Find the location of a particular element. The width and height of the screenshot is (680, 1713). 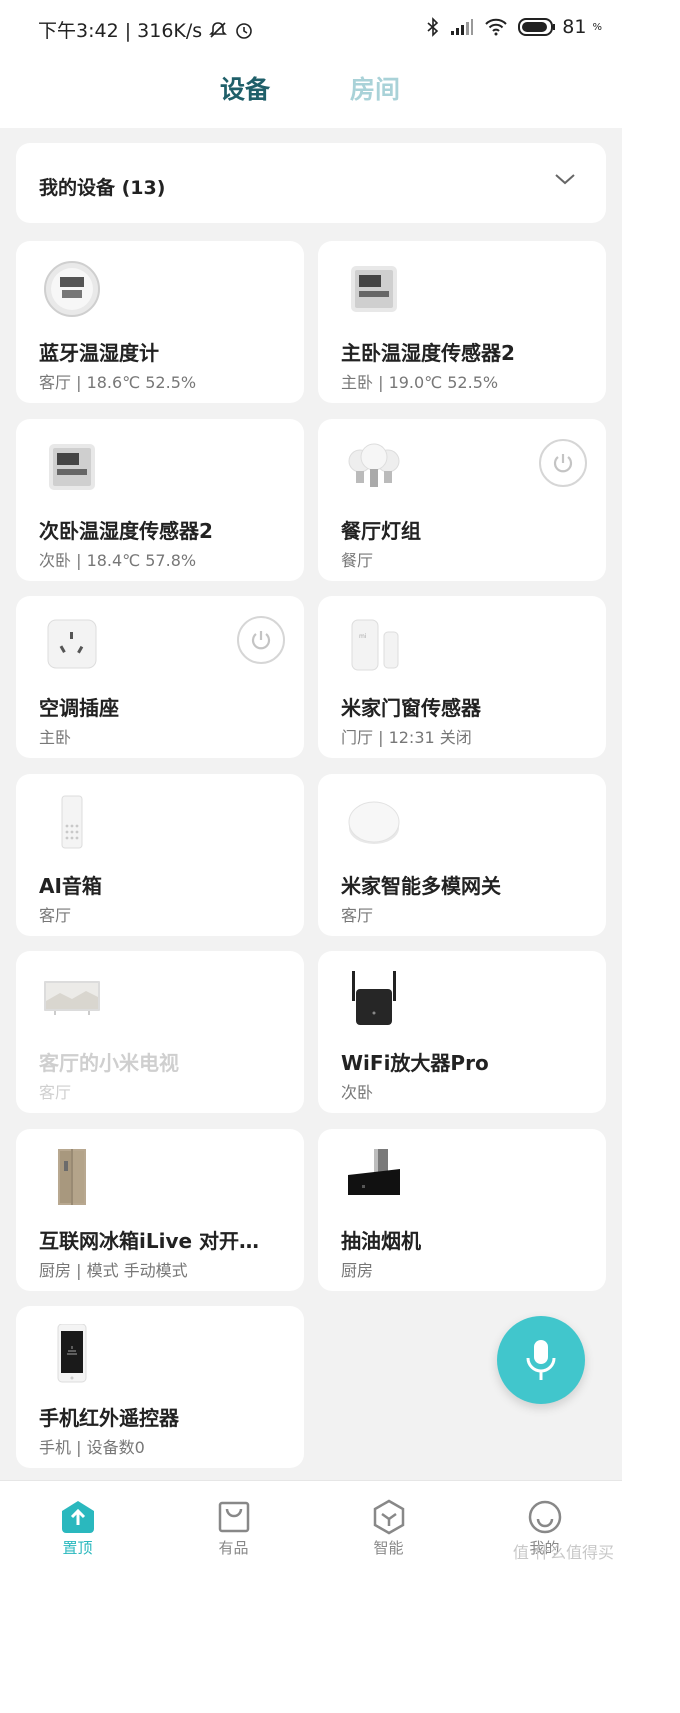

alarm-icon is located at coordinates (244, 30).